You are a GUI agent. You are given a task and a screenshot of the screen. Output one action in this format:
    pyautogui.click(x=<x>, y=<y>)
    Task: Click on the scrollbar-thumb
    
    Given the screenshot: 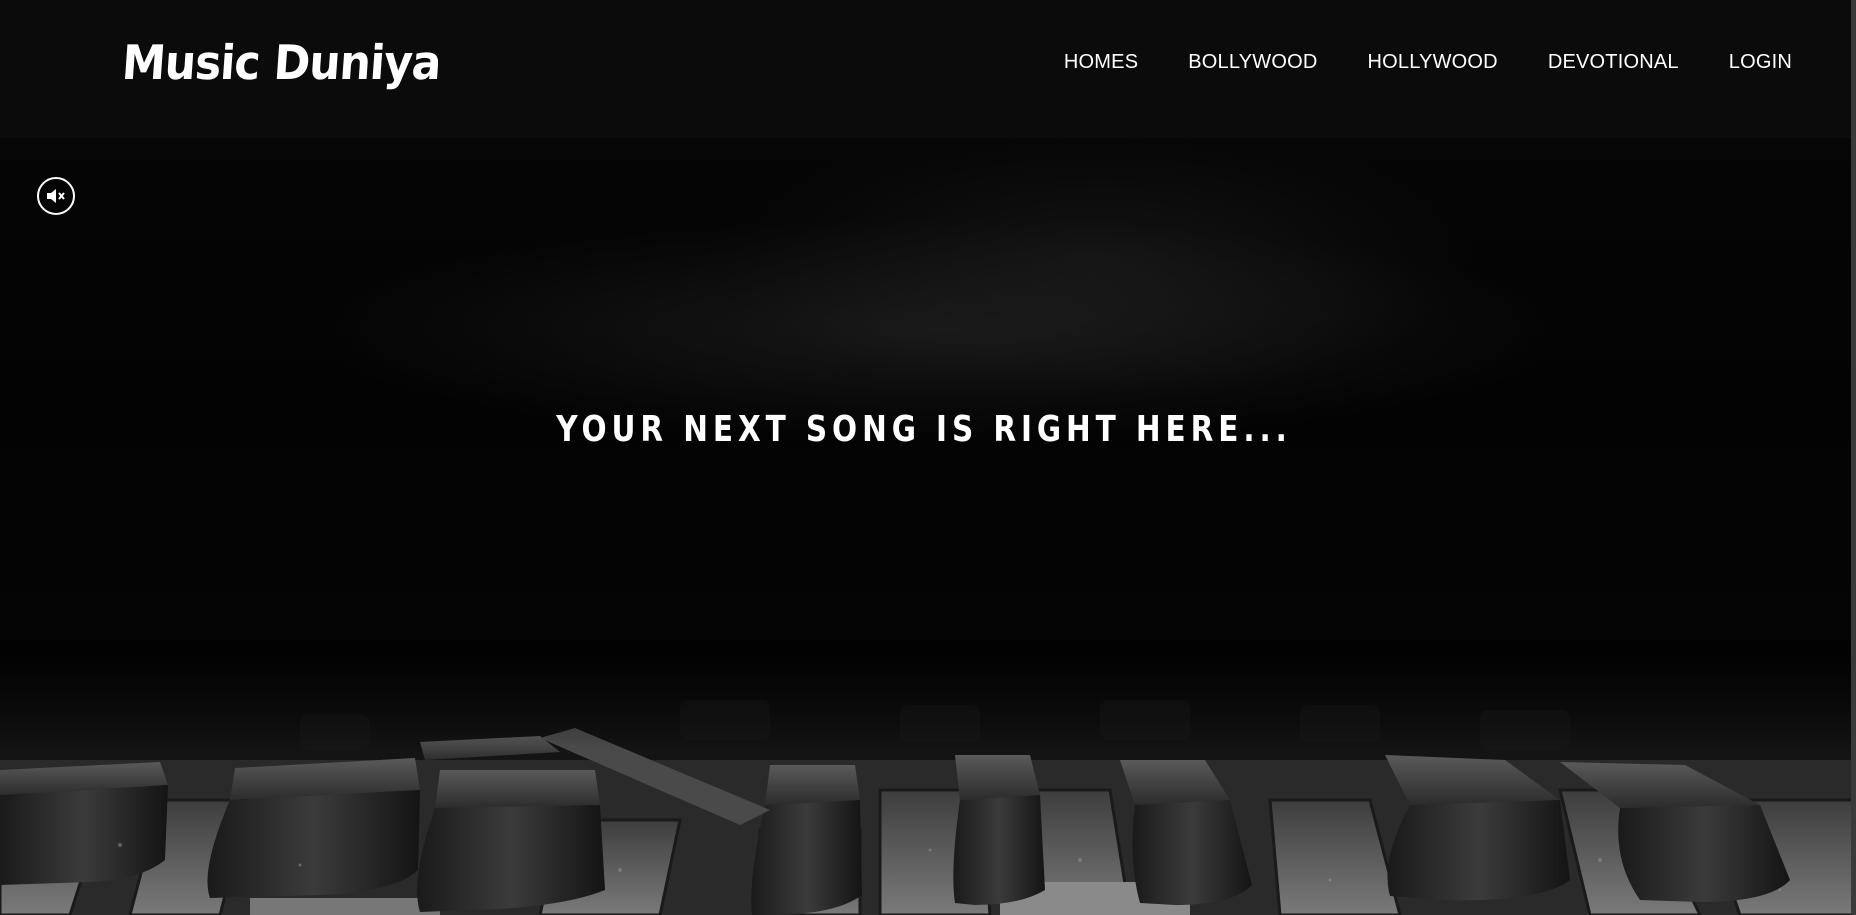 What is the action you would take?
    pyautogui.click(x=1853, y=457)
    